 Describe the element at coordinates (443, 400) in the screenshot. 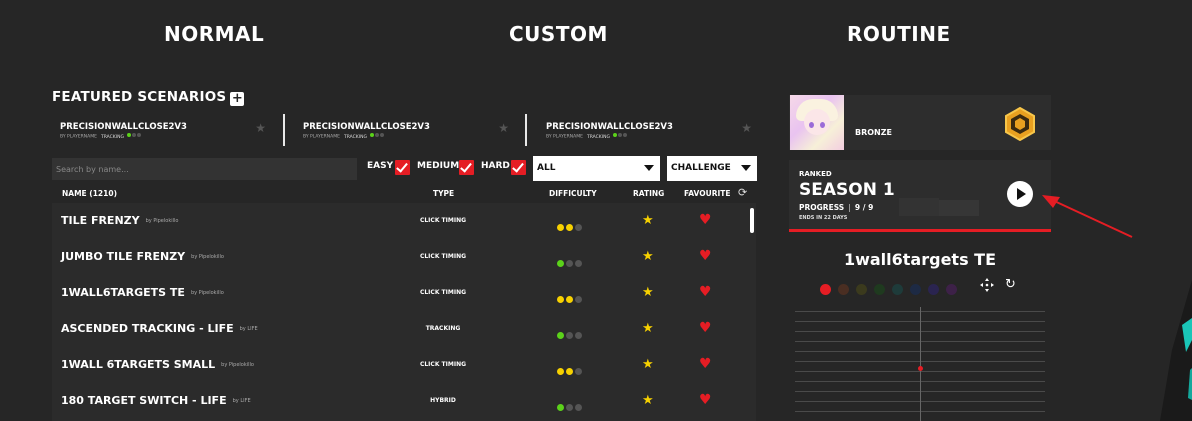

I see `scenario-type: HYBRID` at that location.